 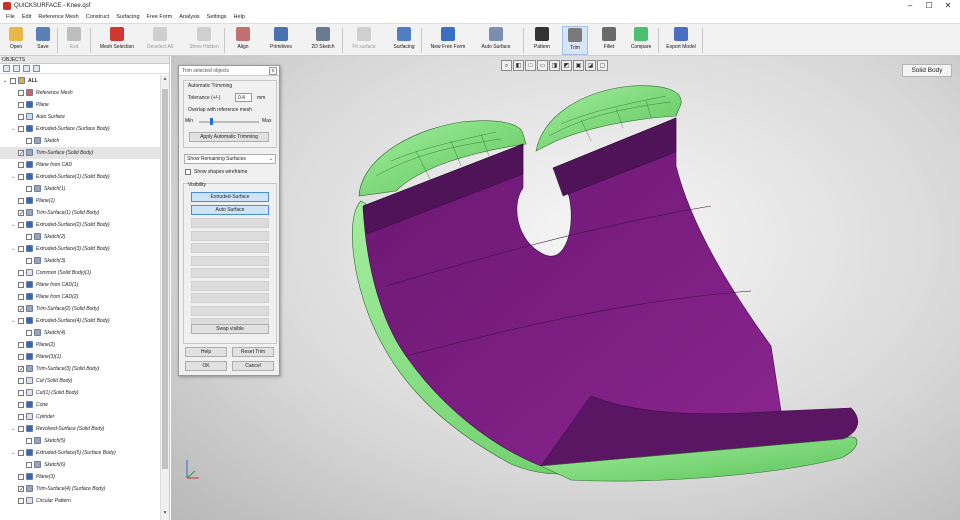 What do you see at coordinates (189, 17) in the screenshot?
I see `menu-item-analysis: Analysis` at bounding box center [189, 17].